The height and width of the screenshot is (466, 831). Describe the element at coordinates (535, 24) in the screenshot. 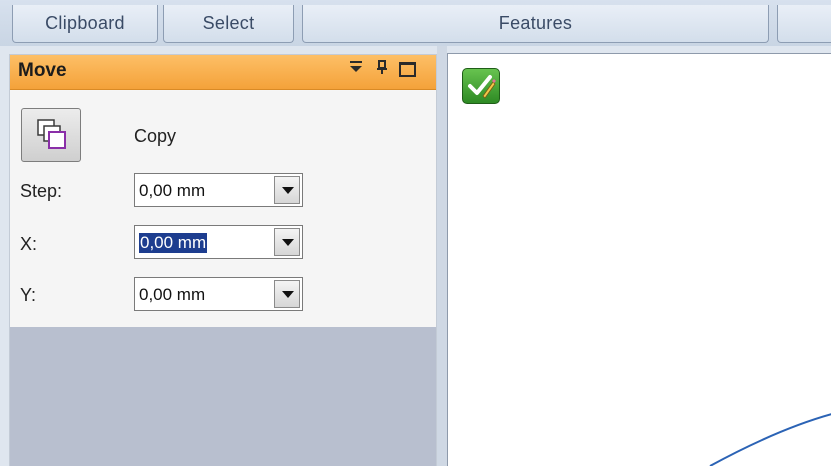

I see `ribbon-group-features: Features` at that location.